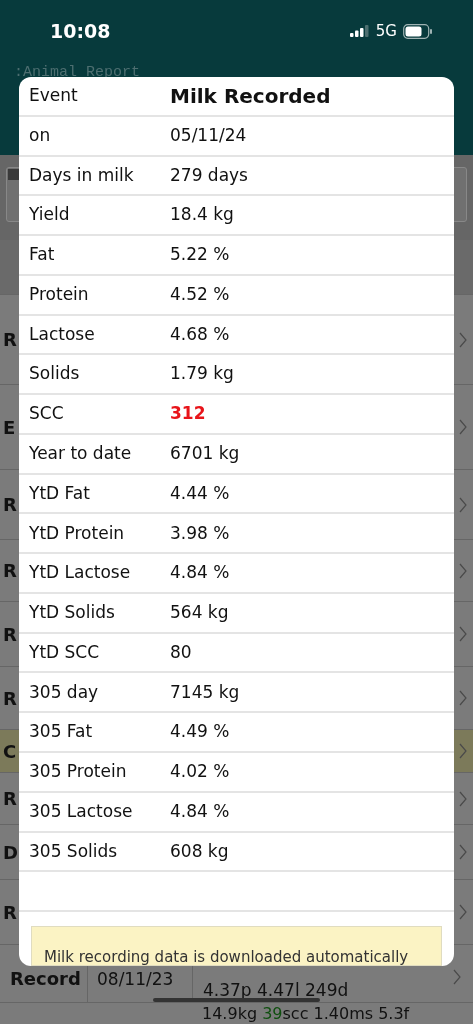  I want to click on field-value: 4.52 %, so click(200, 294).